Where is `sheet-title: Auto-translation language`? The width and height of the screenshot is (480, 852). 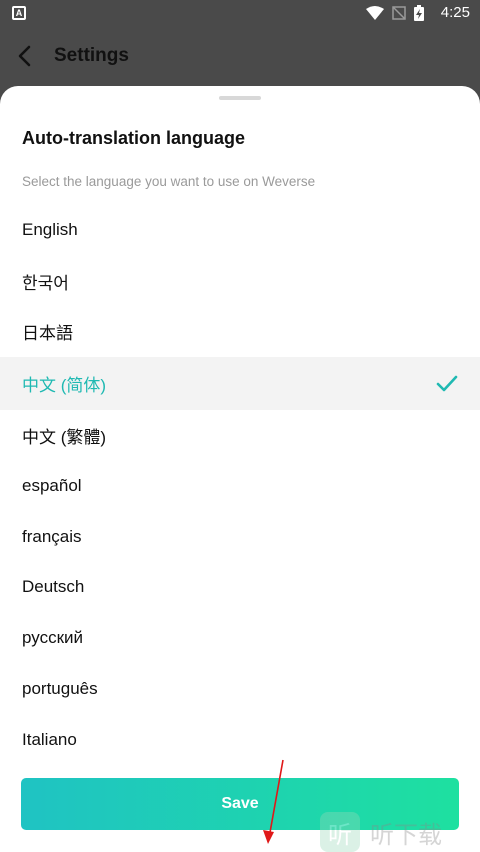 sheet-title: Auto-translation language is located at coordinates (134, 138).